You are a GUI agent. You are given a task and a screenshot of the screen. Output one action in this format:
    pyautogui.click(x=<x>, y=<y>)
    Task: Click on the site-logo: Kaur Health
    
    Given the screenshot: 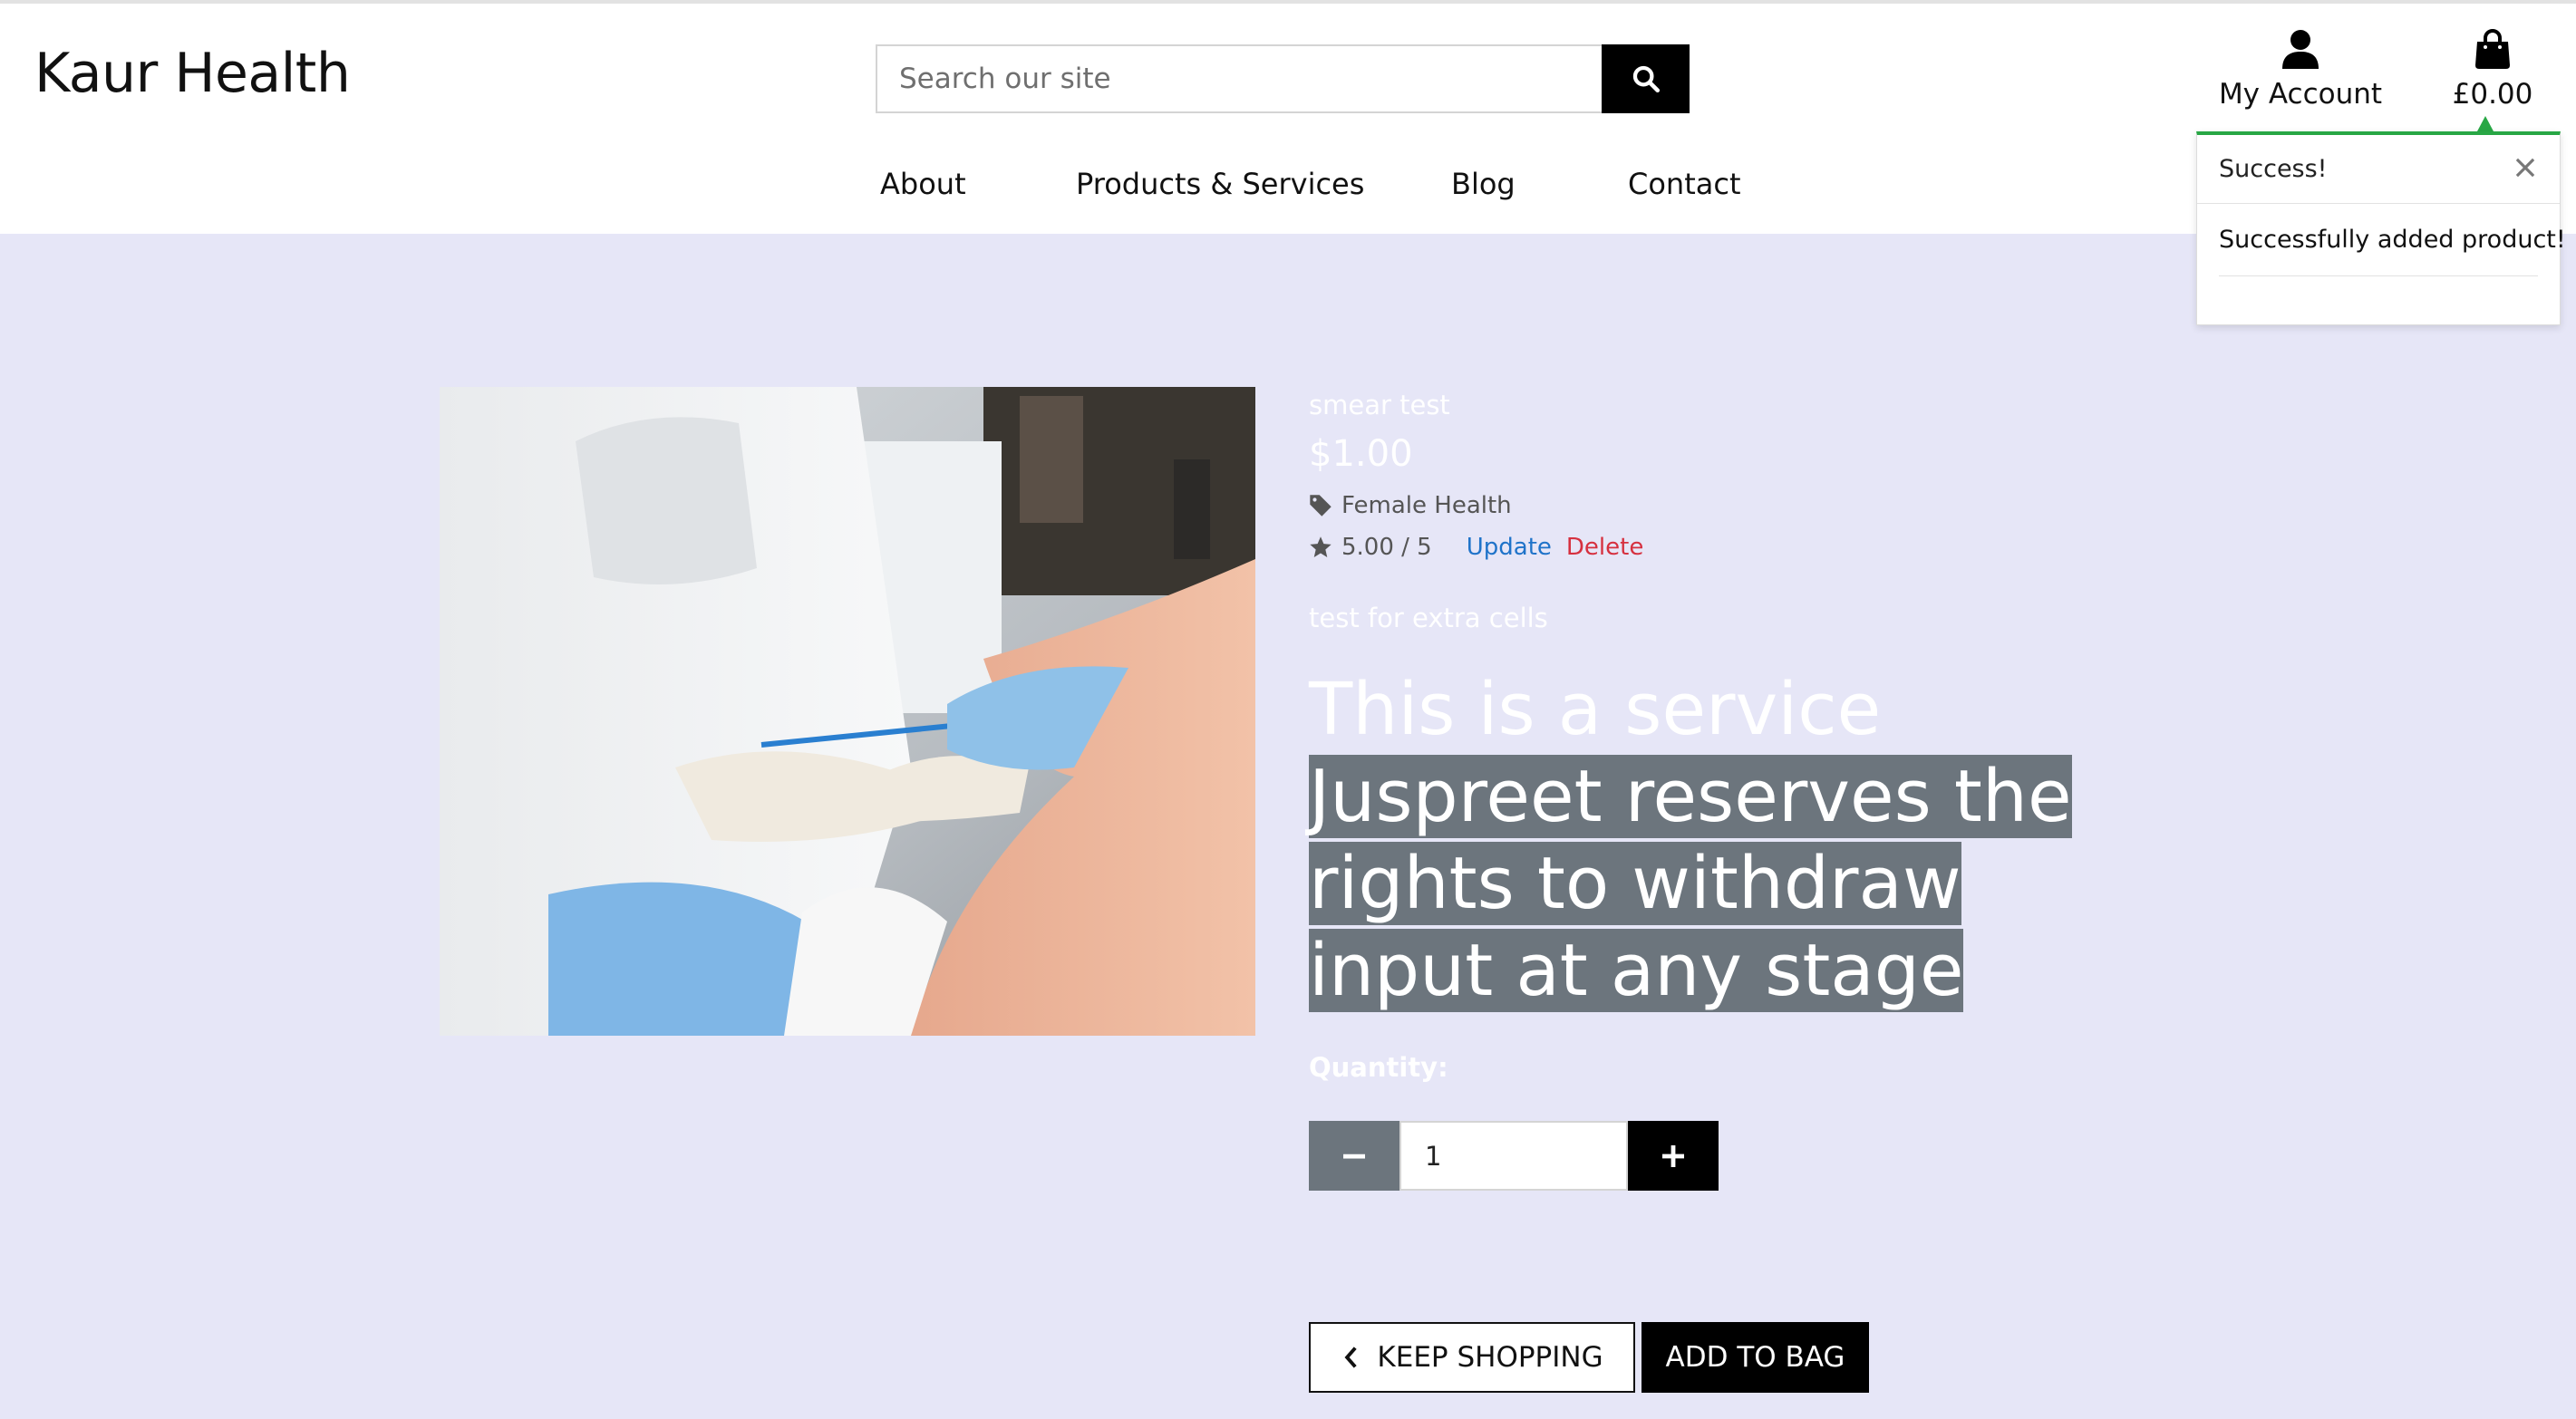 What is the action you would take?
    pyautogui.click(x=192, y=74)
    